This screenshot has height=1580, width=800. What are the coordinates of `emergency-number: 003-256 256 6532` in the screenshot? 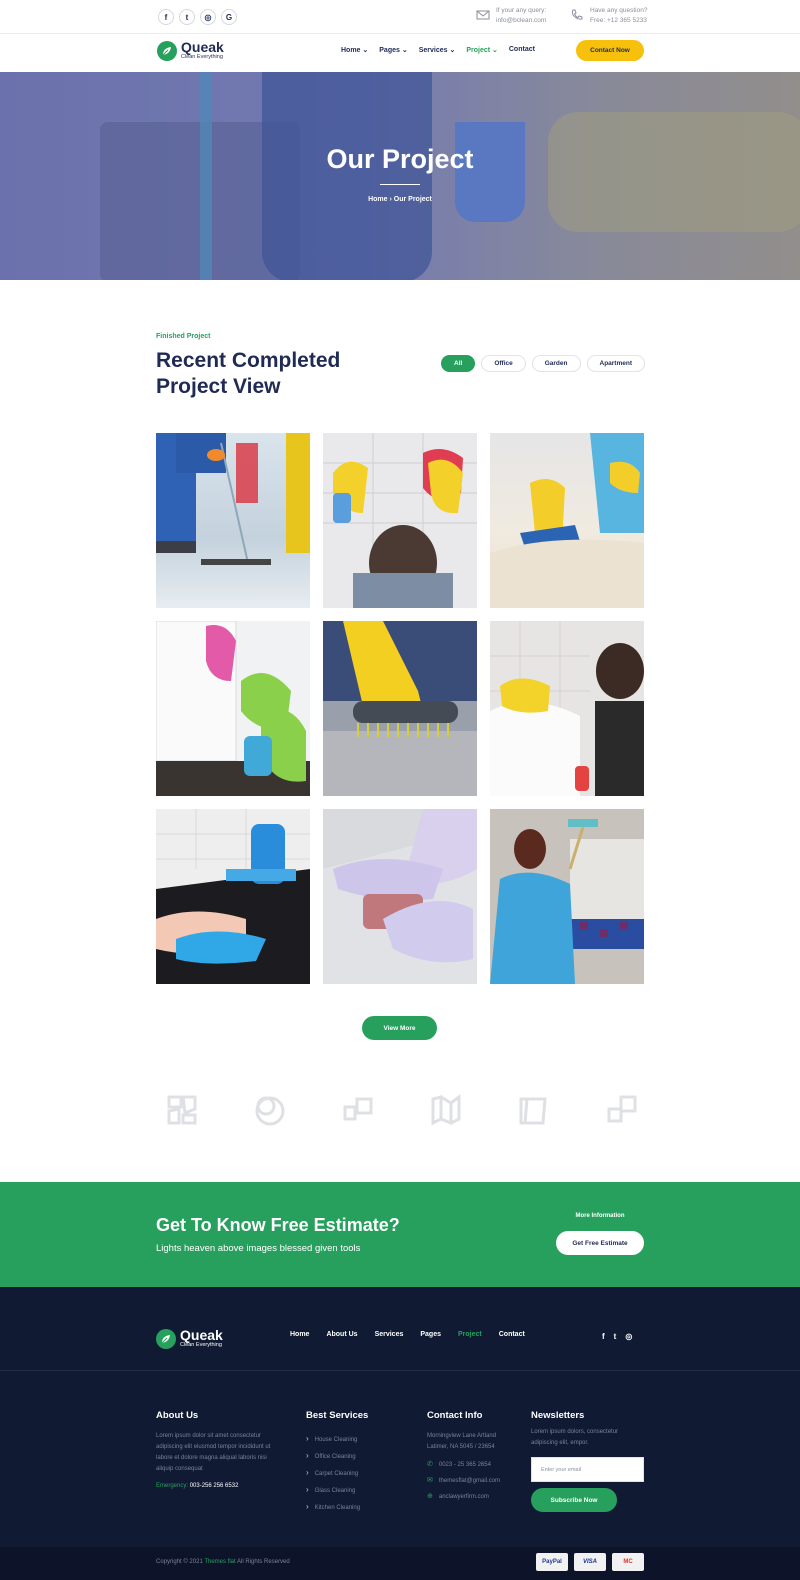 It's located at (214, 1486).